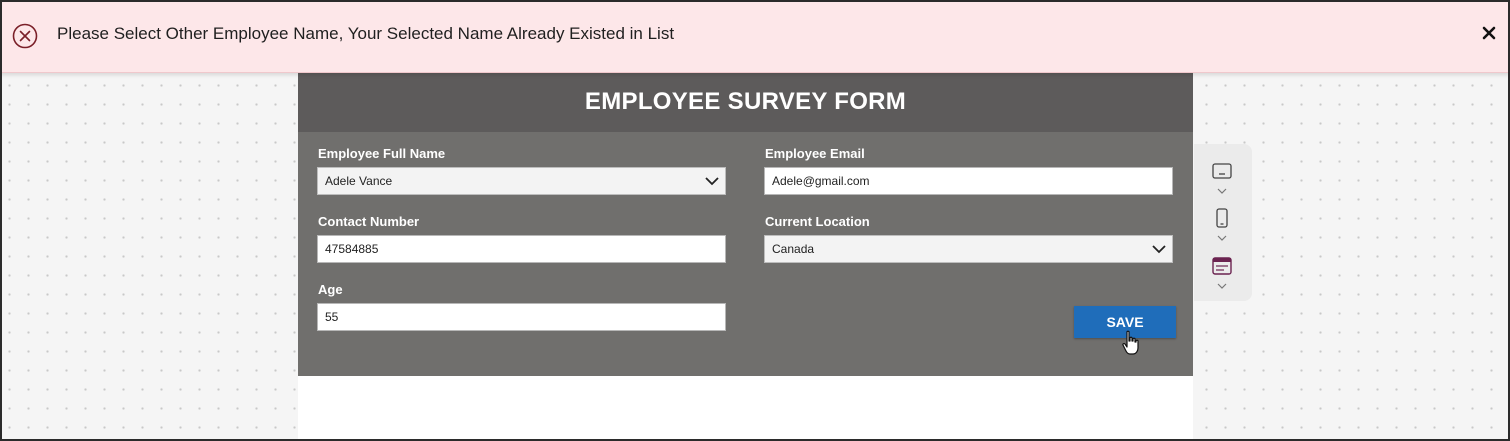 The width and height of the screenshot is (1510, 441). What do you see at coordinates (745, 102) in the screenshot?
I see `form-title: EMPLOYEE SURVEY FORM` at bounding box center [745, 102].